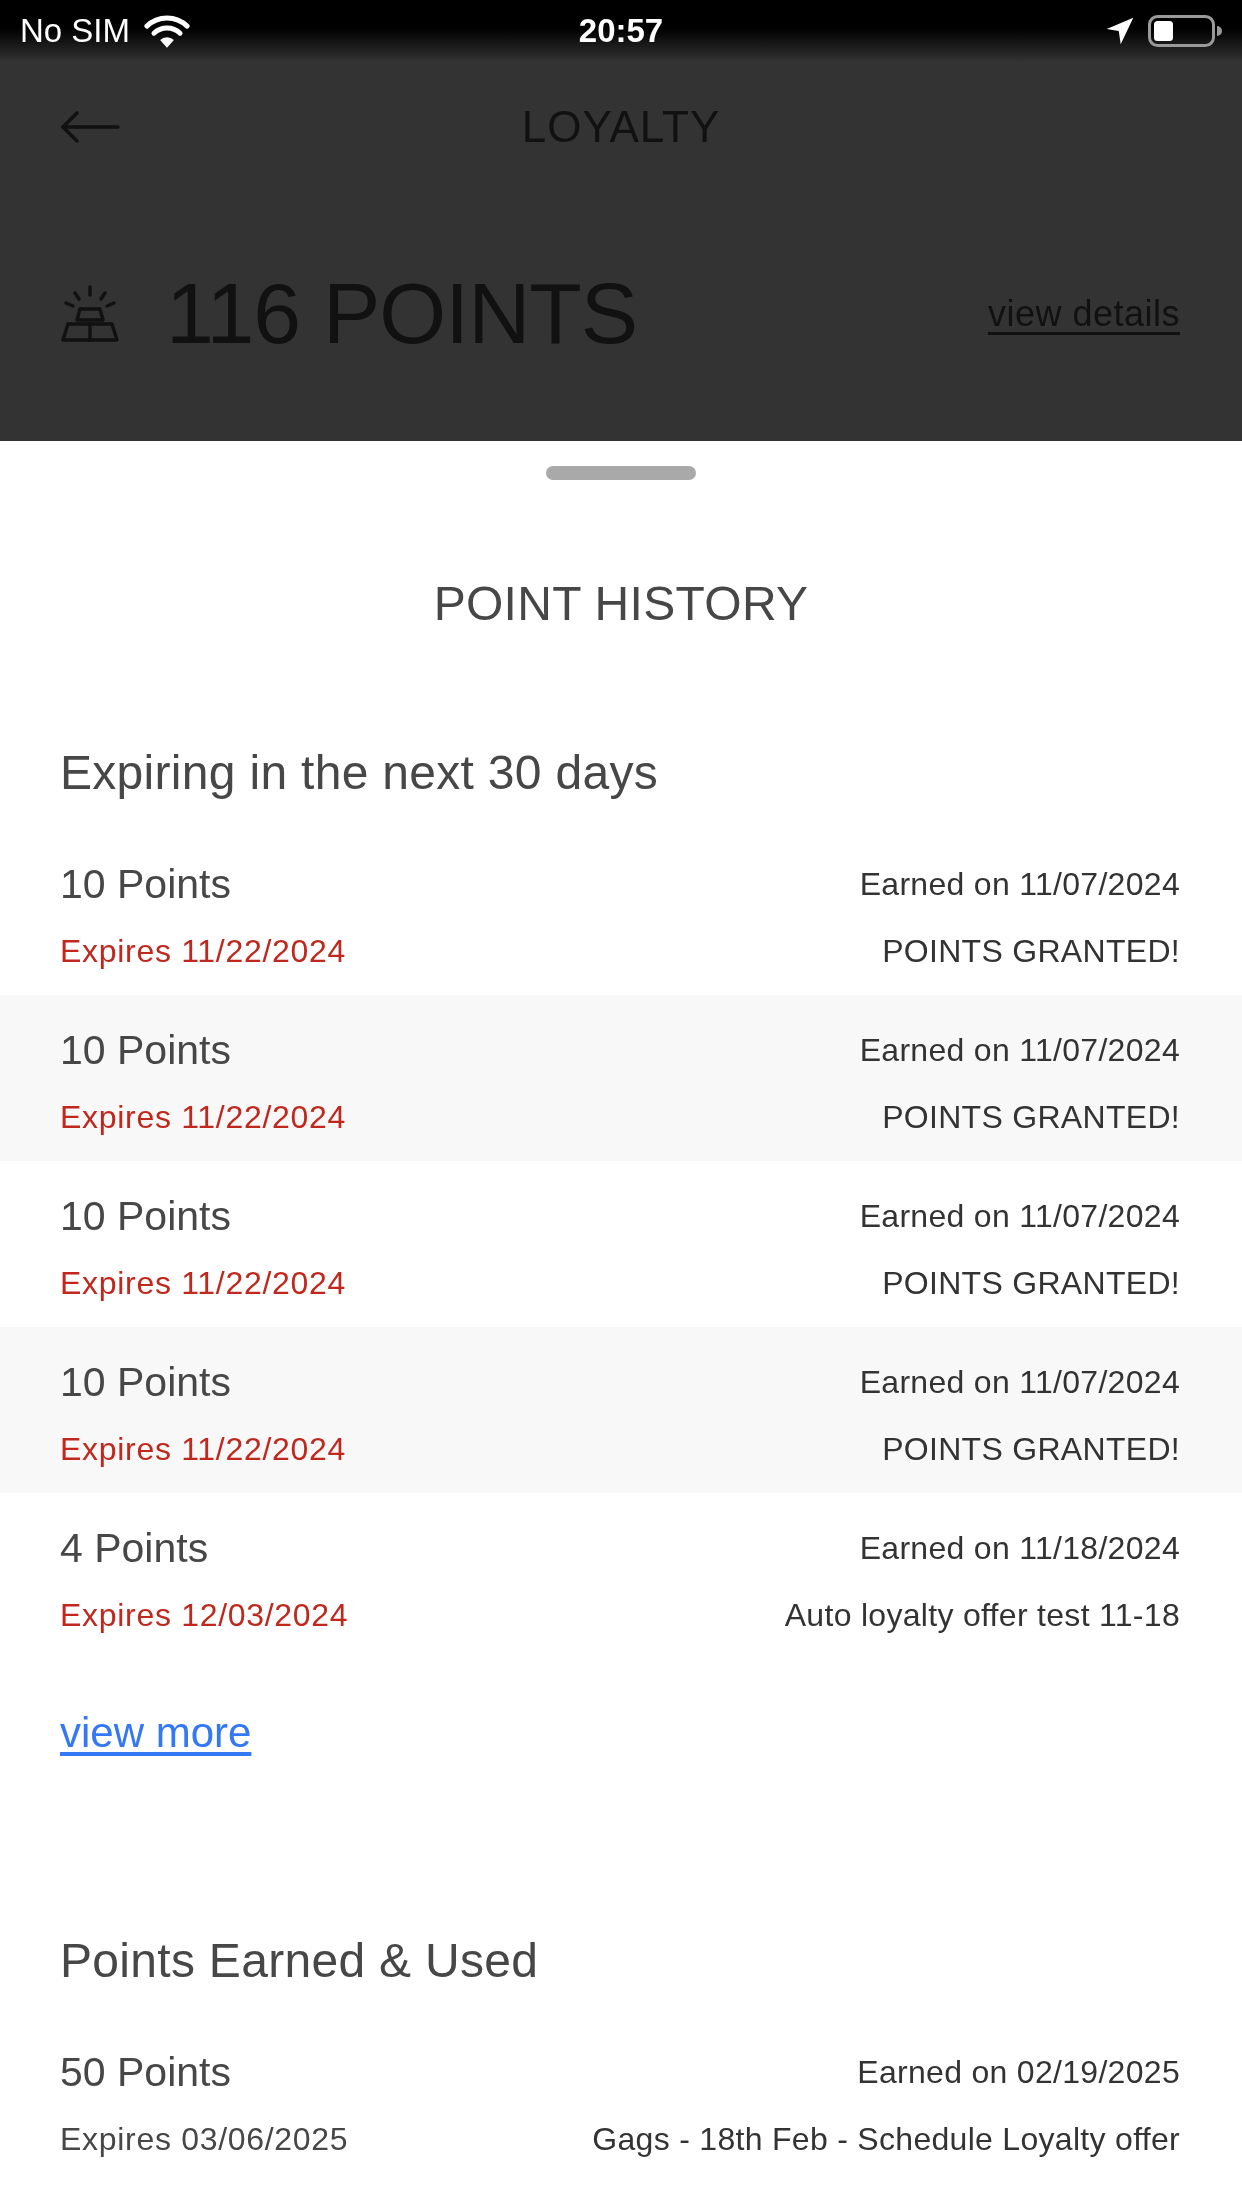  Describe the element at coordinates (90, 313) in the screenshot. I see `stacked-bars-icon` at that location.